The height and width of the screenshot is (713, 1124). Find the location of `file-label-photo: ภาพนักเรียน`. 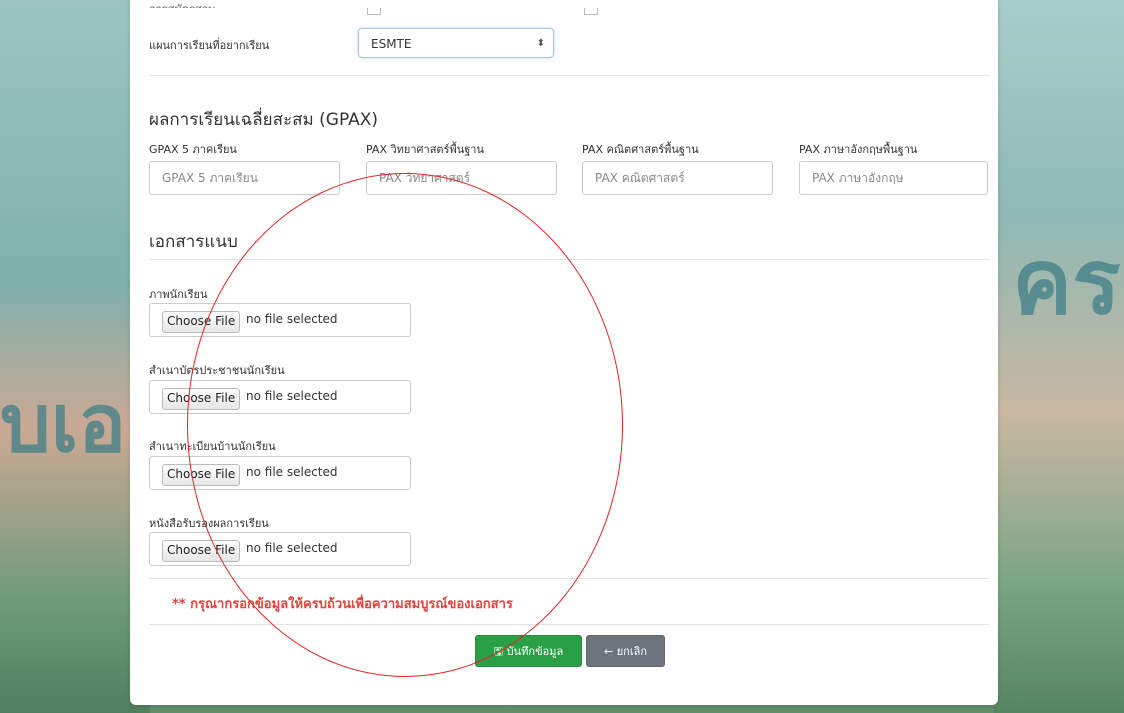

file-label-photo: ภาพนักเรียน is located at coordinates (178, 294).